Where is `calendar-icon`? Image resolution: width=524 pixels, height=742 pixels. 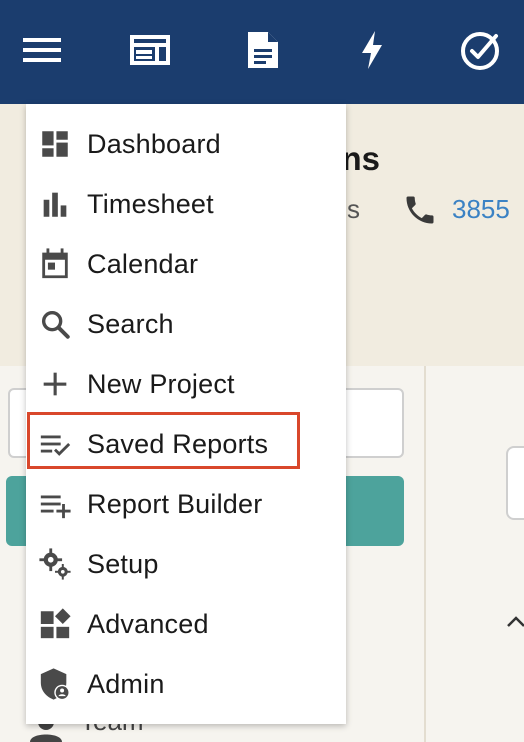
calendar-icon is located at coordinates (55, 264).